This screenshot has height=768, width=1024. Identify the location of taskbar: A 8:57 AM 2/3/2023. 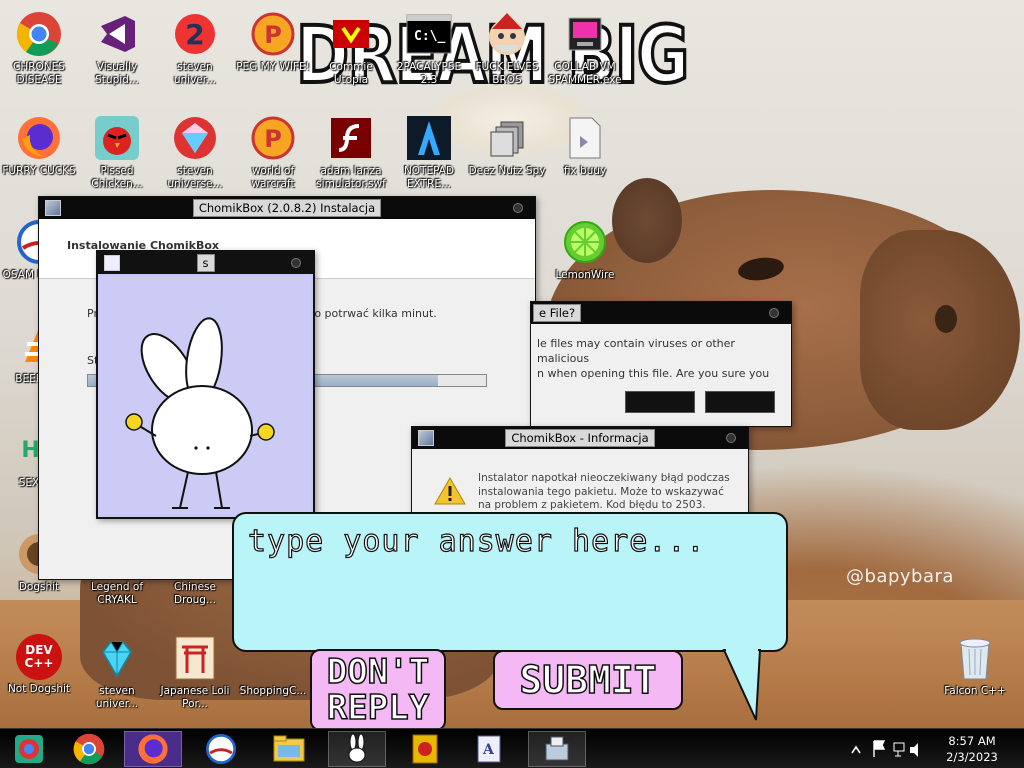
(512, 748).